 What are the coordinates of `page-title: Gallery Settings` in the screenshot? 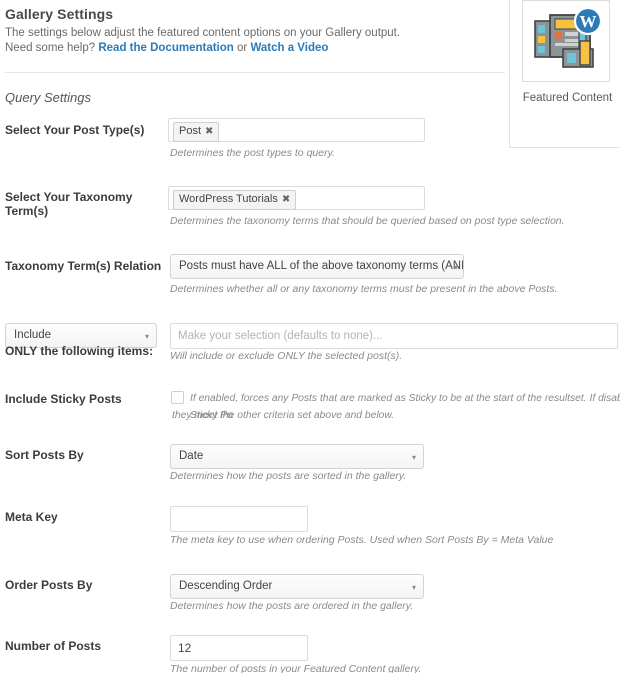 It's located at (59, 14).